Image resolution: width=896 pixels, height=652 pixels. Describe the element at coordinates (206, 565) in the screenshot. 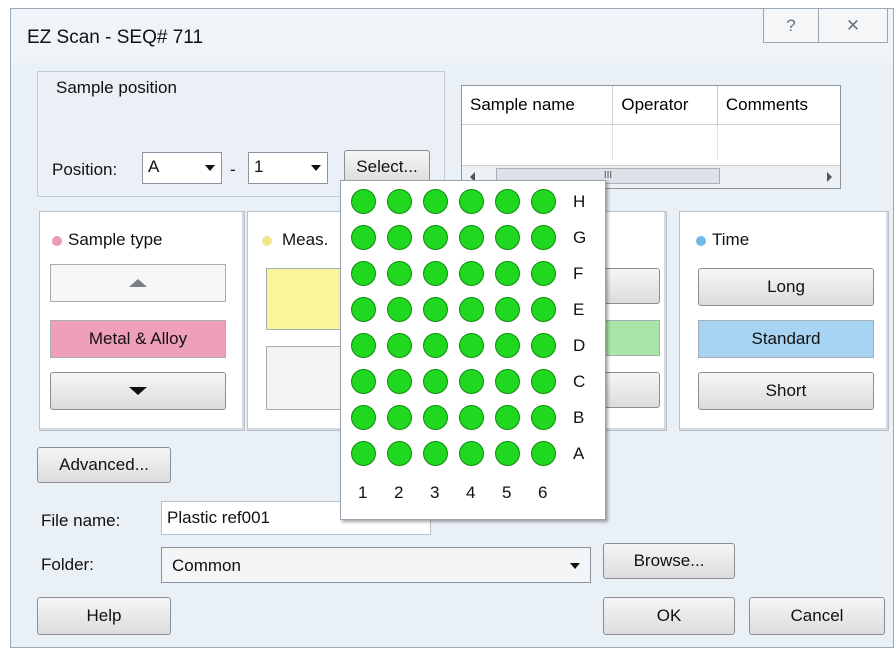

I see `folder-value: Common` at that location.